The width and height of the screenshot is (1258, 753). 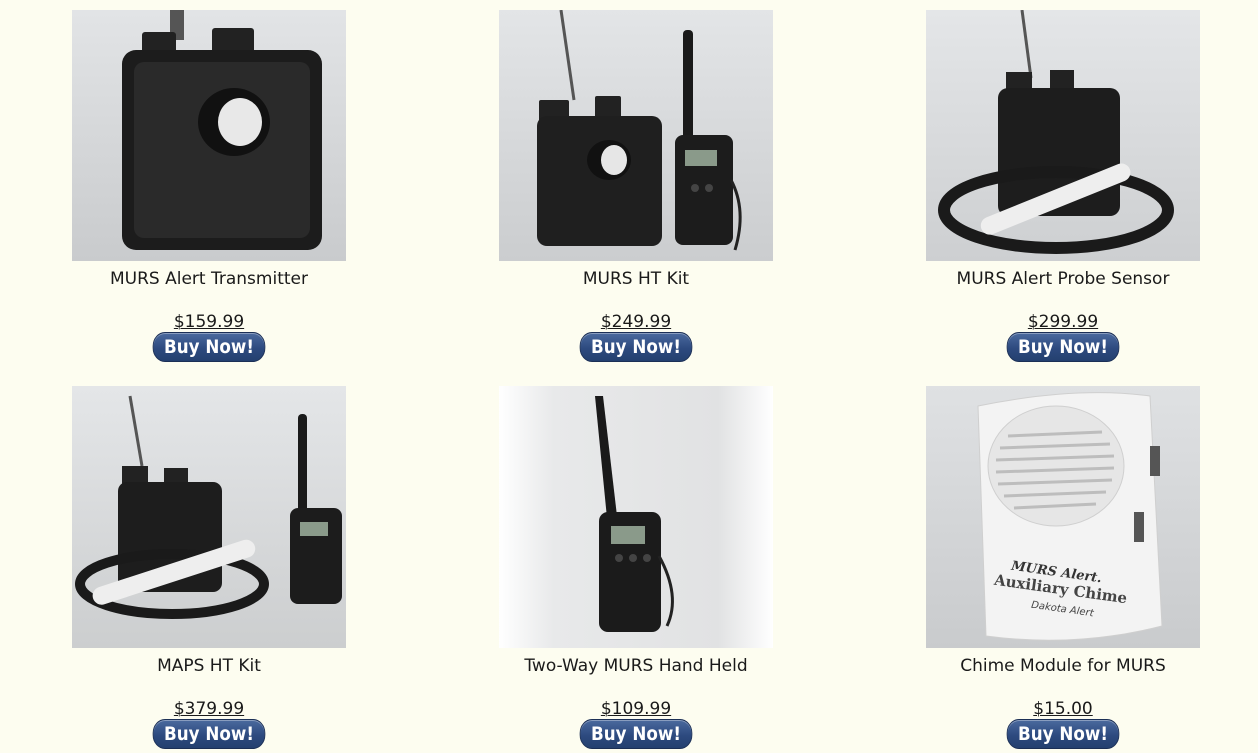 What do you see at coordinates (209, 517) in the screenshot?
I see `maps-ht-kit-photo` at bounding box center [209, 517].